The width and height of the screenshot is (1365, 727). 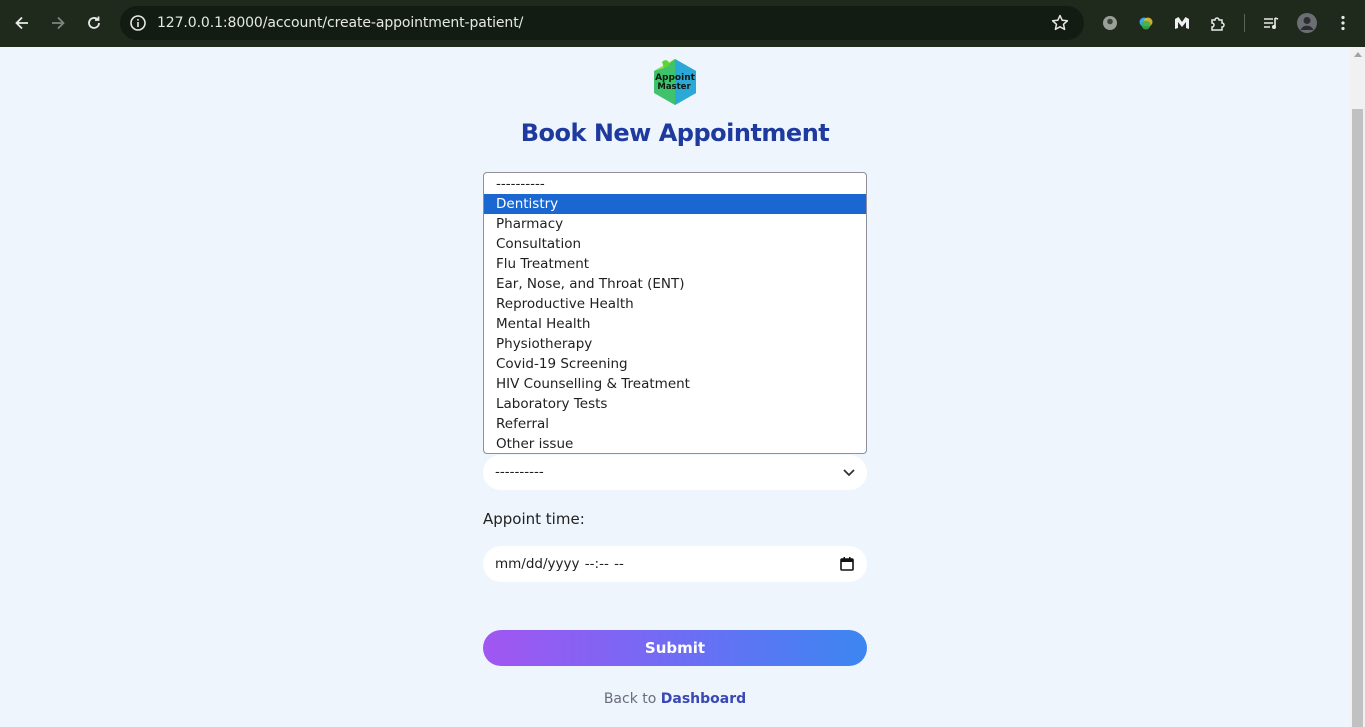 I want to click on dashboard-link: Dashboard, so click(x=703, y=699).